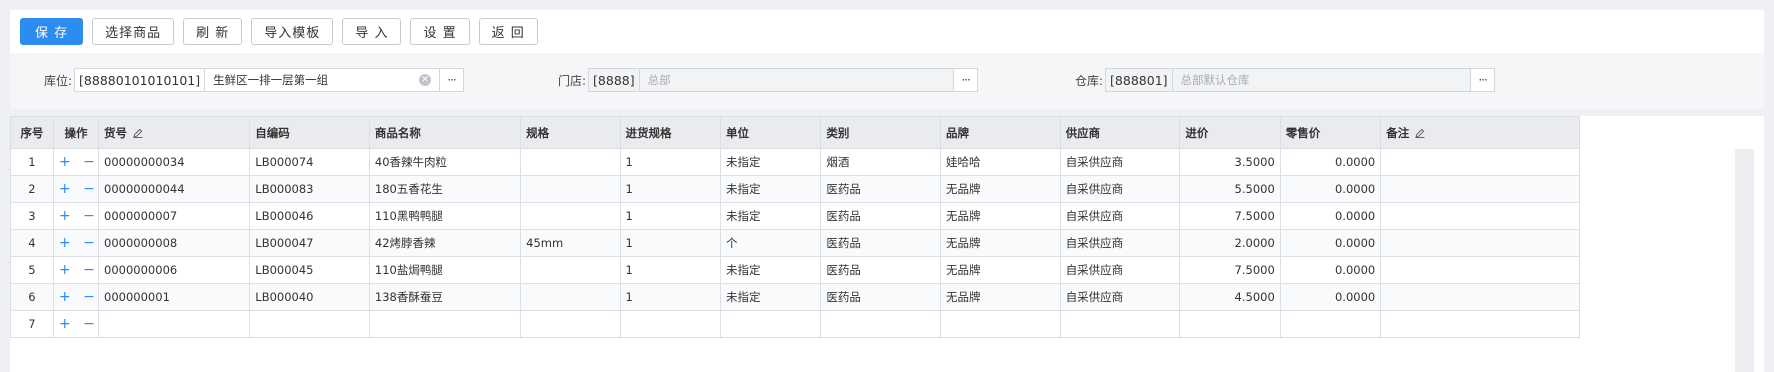 This screenshot has width=1774, height=372. What do you see at coordinates (32, 297) in the screenshot?
I see `row-seq: 6` at bounding box center [32, 297].